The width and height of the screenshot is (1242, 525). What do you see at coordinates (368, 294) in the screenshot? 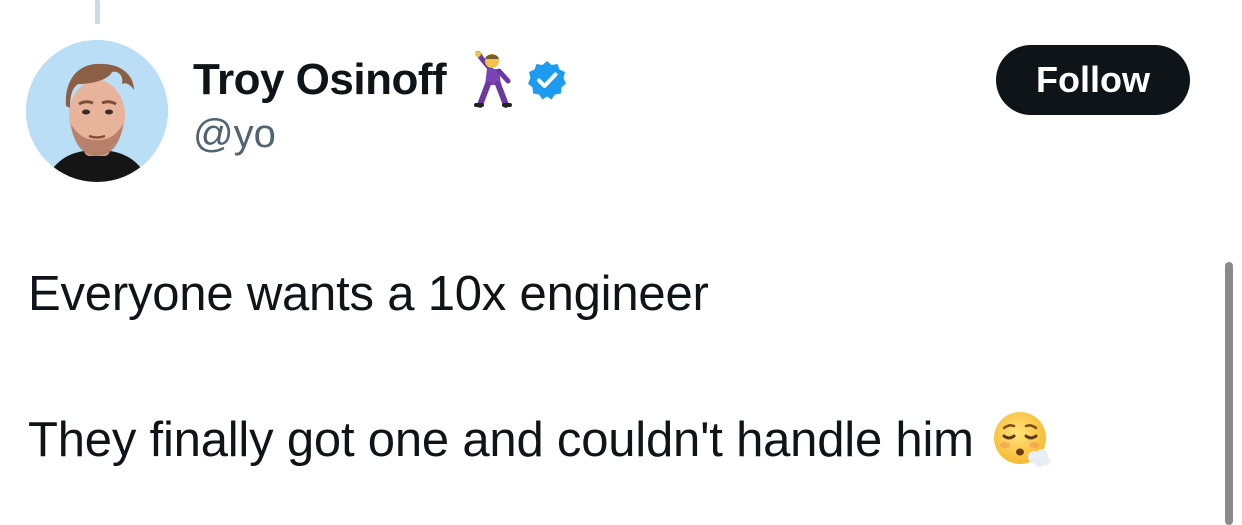
I see `tweet-text-line-1: Everyone wants a 10x engineer` at bounding box center [368, 294].